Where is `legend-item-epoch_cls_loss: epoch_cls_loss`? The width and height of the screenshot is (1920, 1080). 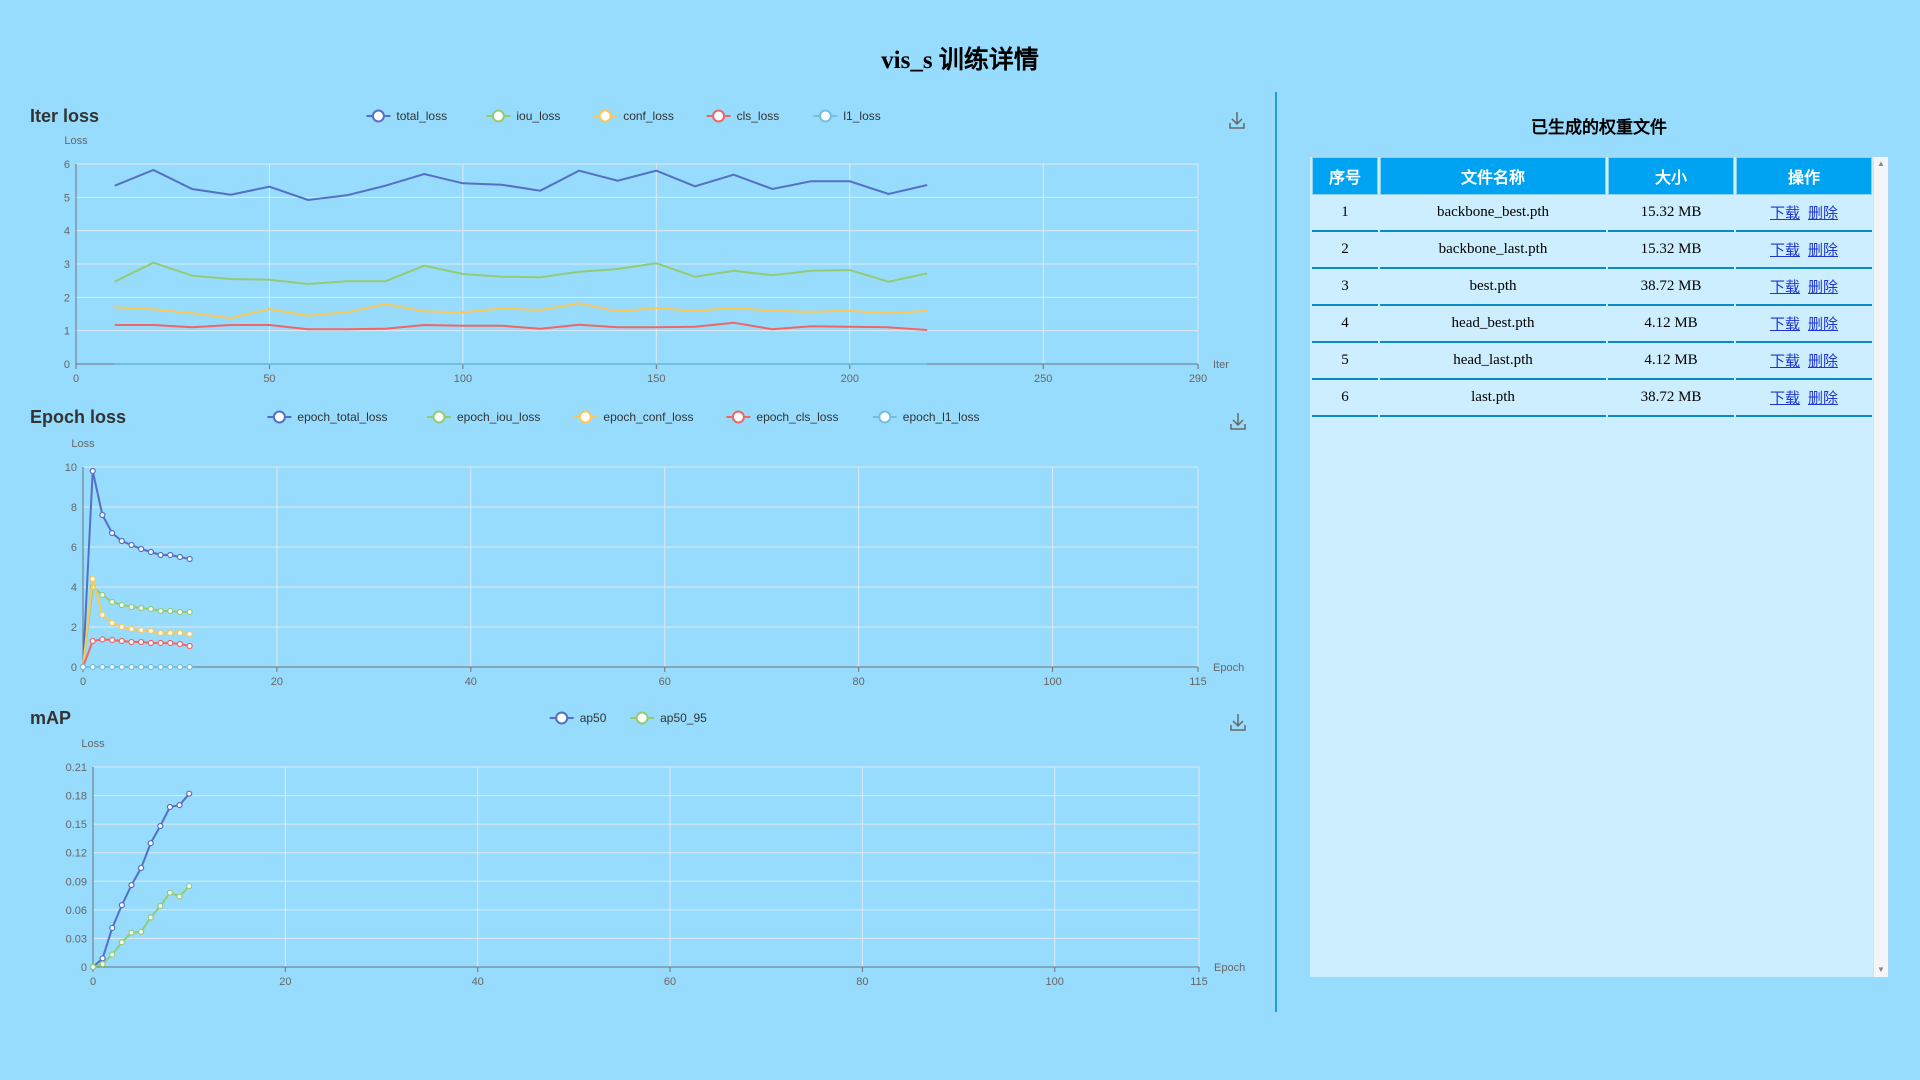 legend-item-epoch_cls_loss: epoch_cls_loss is located at coordinates (782, 417).